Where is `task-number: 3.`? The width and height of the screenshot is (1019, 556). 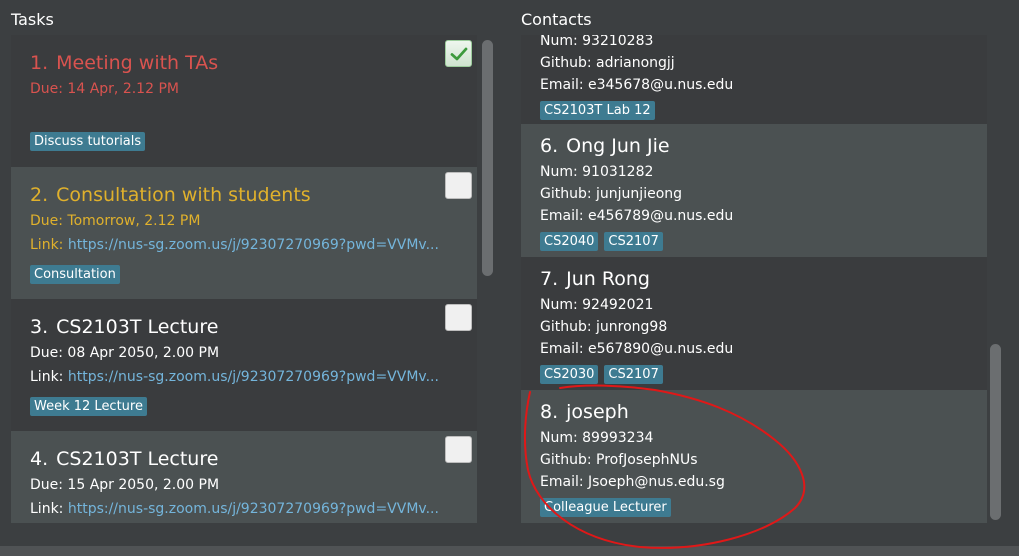
task-number: 3. is located at coordinates (39, 327).